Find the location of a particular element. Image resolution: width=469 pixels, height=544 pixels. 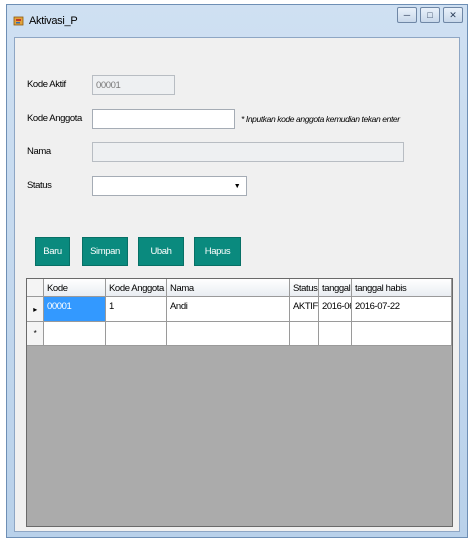

baru-button: Baru is located at coordinates (52, 251).